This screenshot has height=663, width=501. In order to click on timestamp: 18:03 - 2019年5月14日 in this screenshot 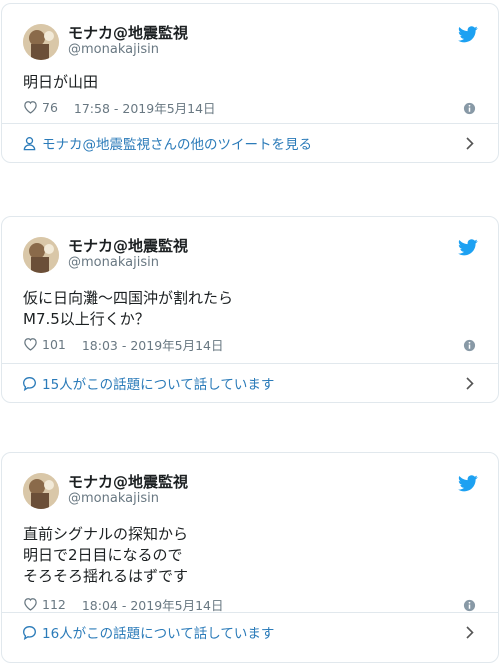, I will do `click(153, 344)`.